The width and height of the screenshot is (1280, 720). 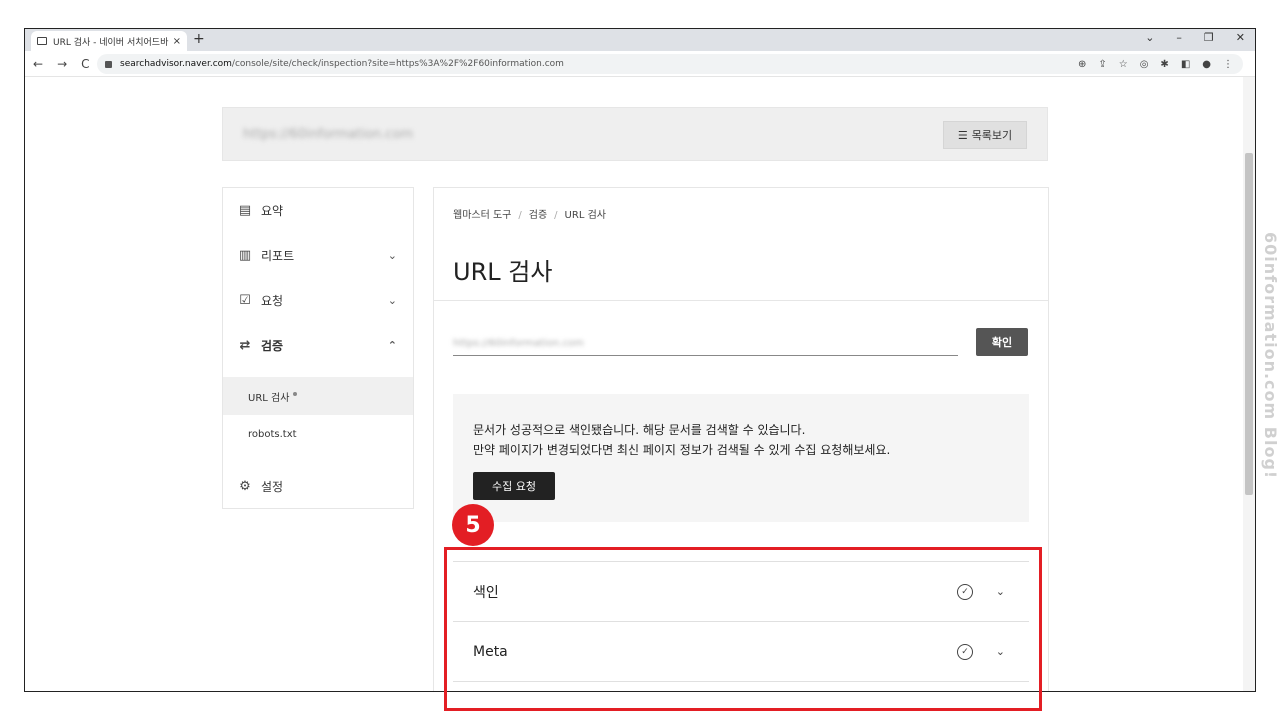 I want to click on clipboard-icon: ▤, so click(x=245, y=210).